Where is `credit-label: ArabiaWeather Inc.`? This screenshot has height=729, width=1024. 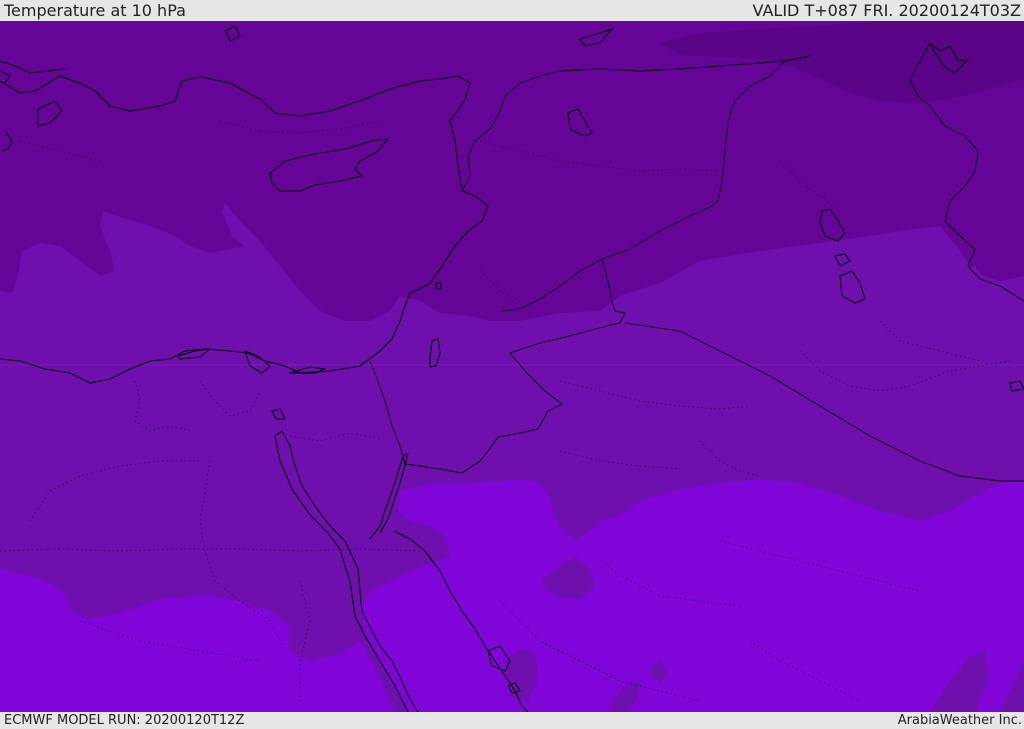 credit-label: ArabiaWeather Inc. is located at coordinates (959, 720).